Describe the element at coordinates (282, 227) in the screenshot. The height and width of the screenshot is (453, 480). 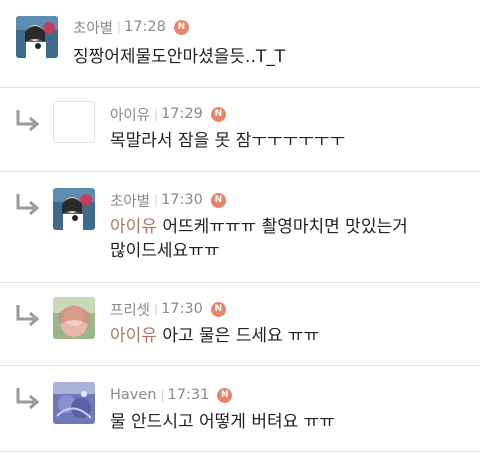
I see `comment-body: 어뜨케ㅠㅠㅠ 촬영마치면 맛있는거` at that location.